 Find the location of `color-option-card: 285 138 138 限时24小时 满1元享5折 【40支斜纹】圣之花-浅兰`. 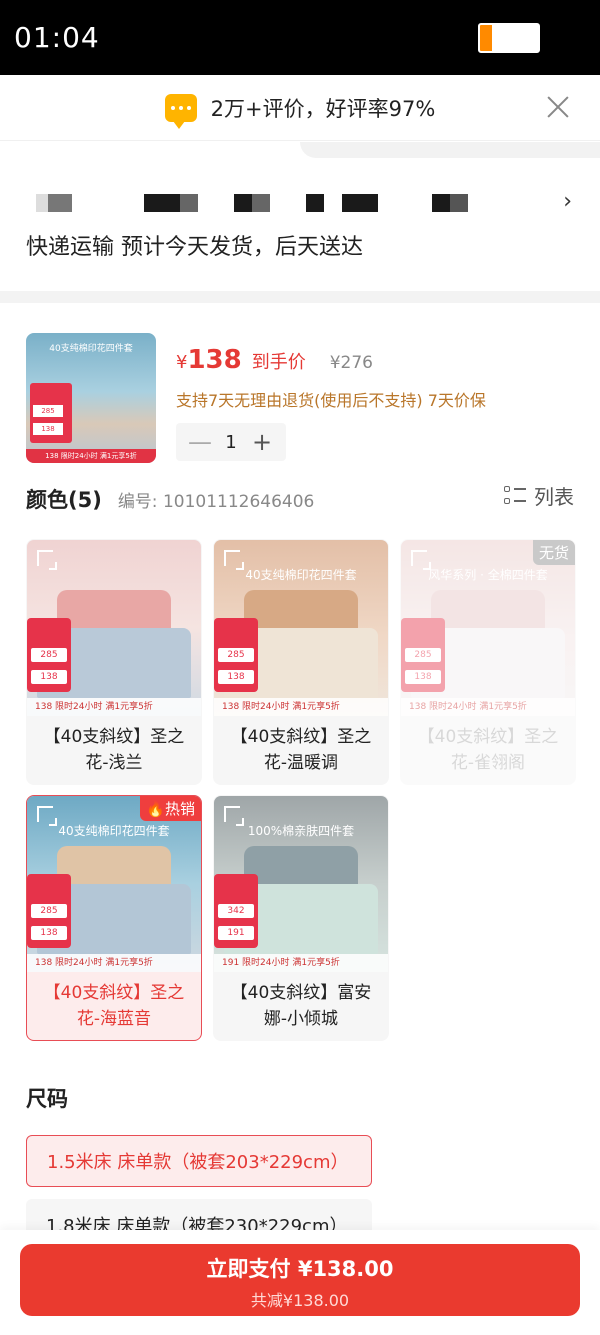

color-option-card: 285 138 138 限时24小时 满1元享5折 【40支斜纹】圣之花-浅兰 is located at coordinates (114, 662).